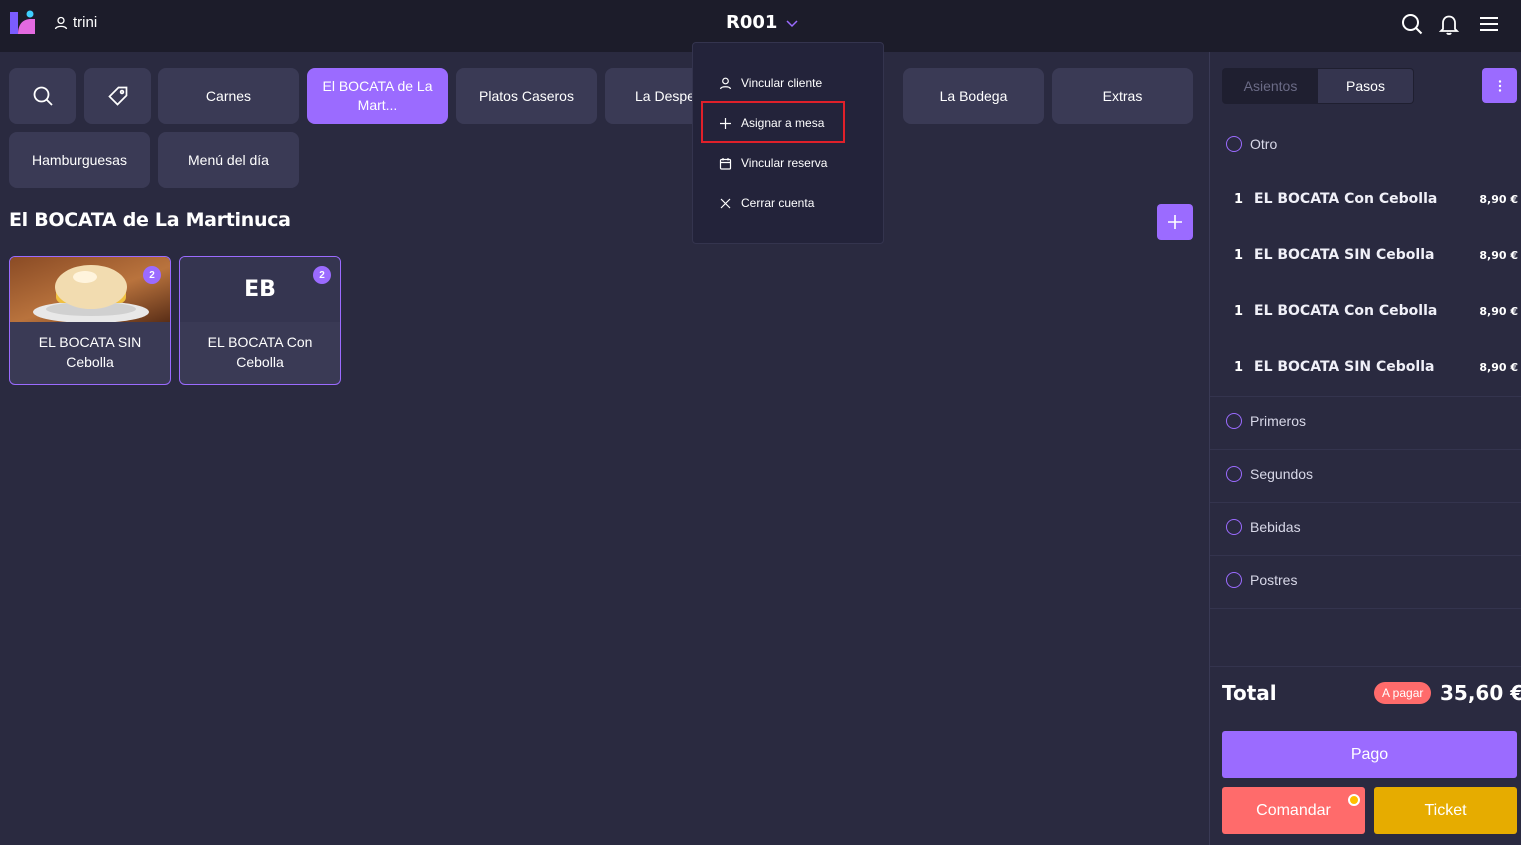  I want to click on step-label: Bebidas, so click(1275, 527).